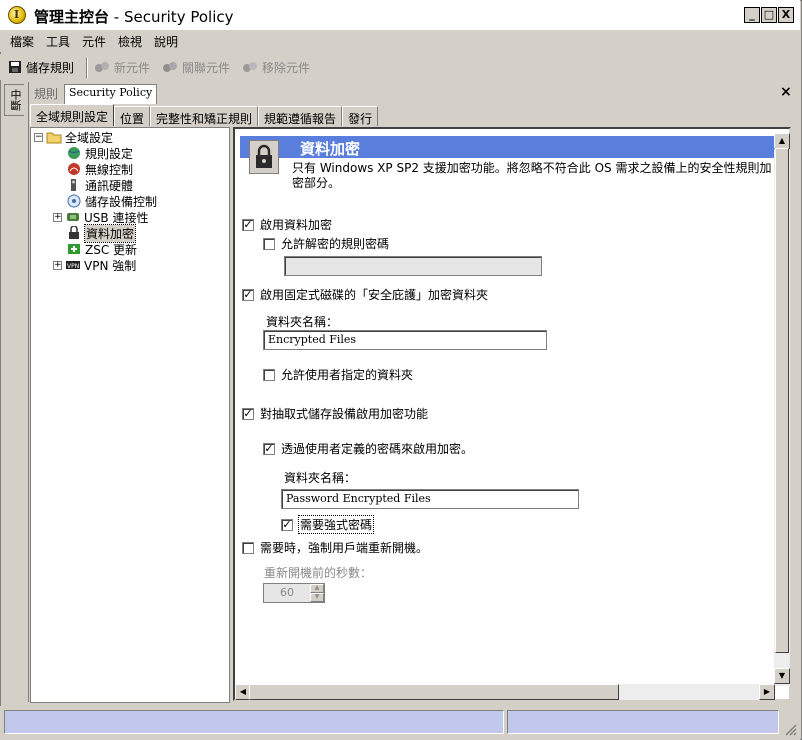 This screenshot has height=740, width=802. Describe the element at coordinates (58, 41) in the screenshot. I see `menu-tools: 工具` at that location.